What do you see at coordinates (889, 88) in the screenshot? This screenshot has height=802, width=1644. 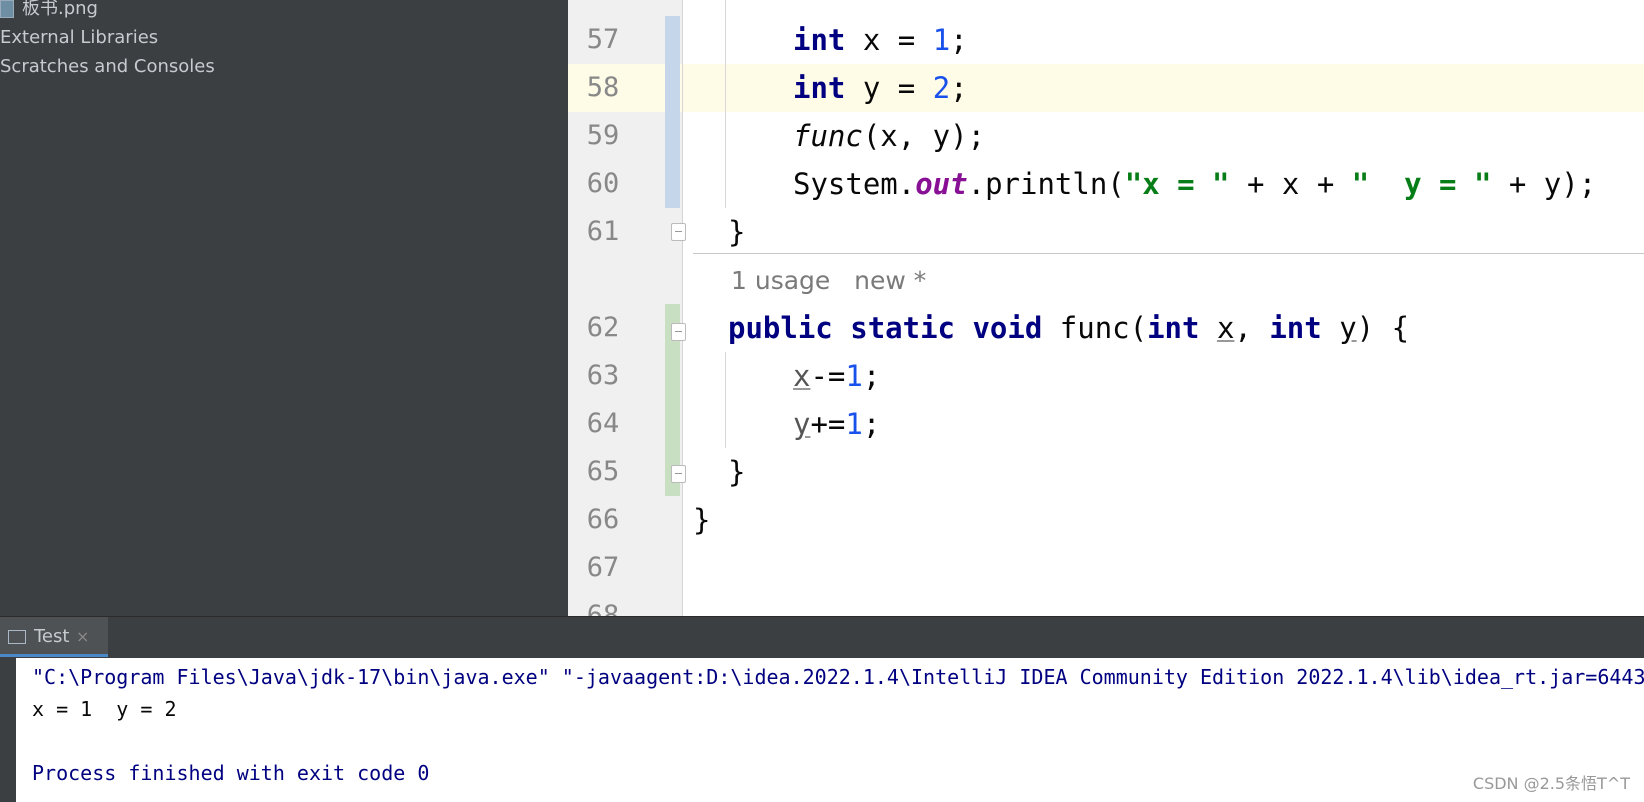 I see `code-text: y =` at bounding box center [889, 88].